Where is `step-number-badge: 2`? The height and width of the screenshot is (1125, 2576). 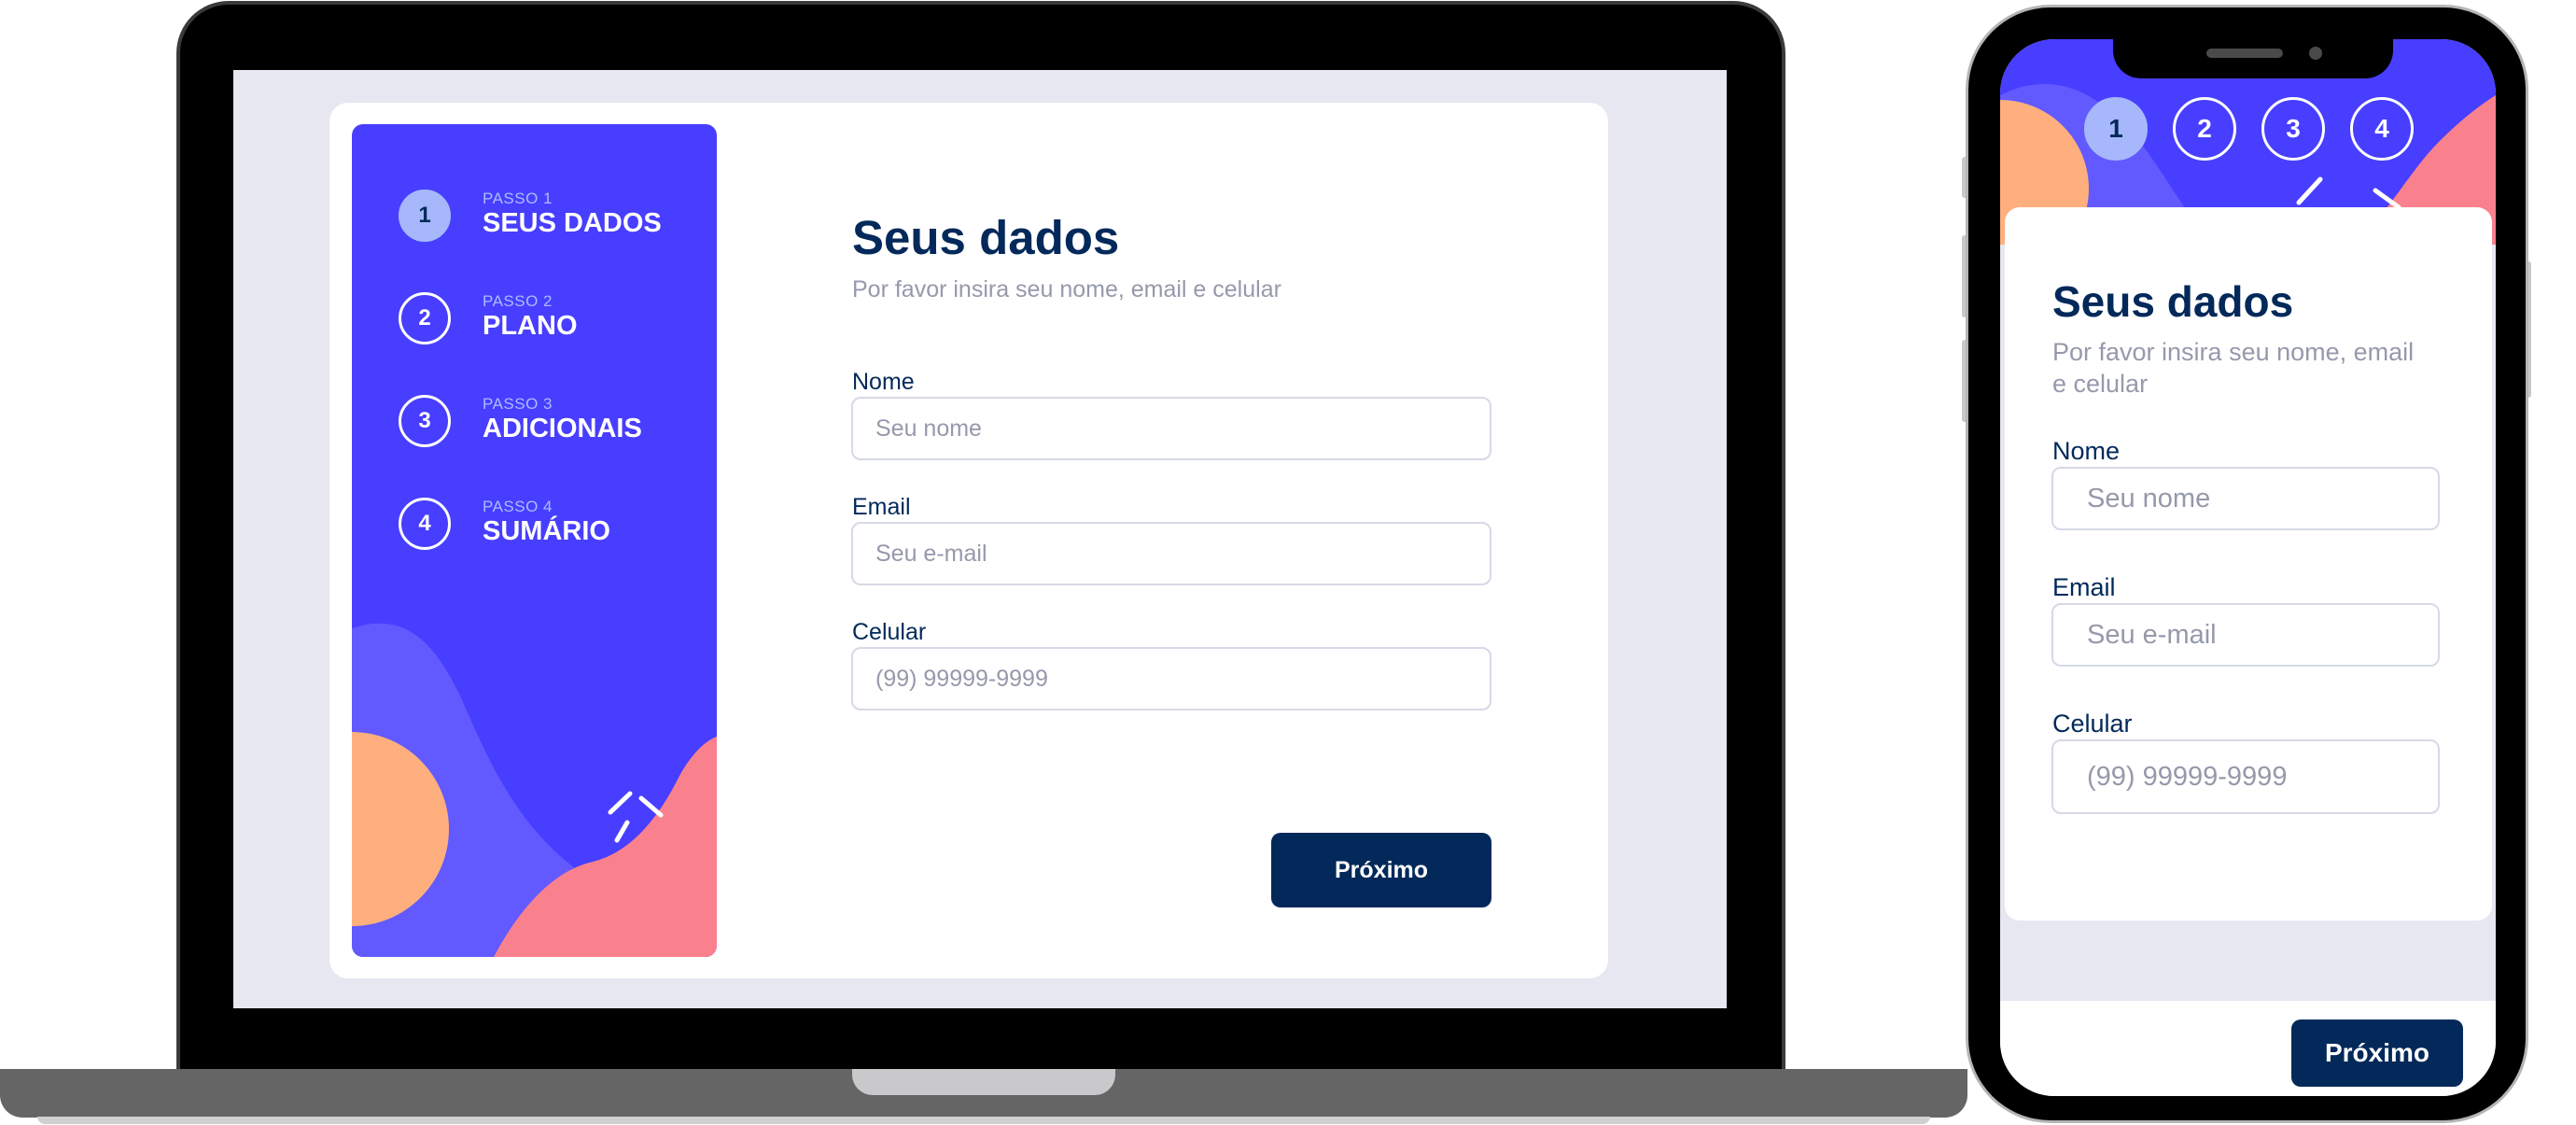 step-number-badge: 2 is located at coordinates (425, 318).